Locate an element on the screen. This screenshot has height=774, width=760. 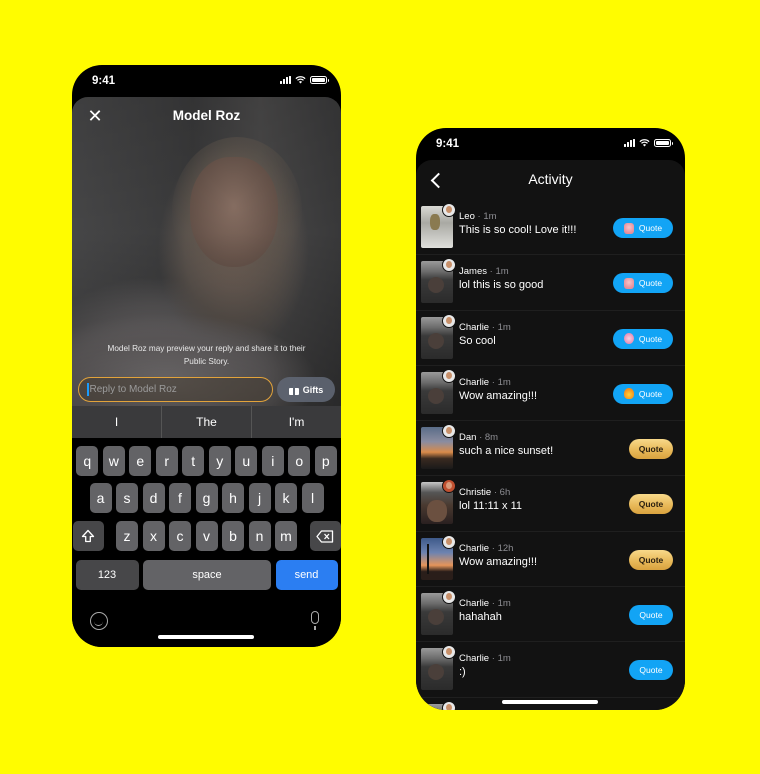
key-r: r is located at coordinates (166, 461).